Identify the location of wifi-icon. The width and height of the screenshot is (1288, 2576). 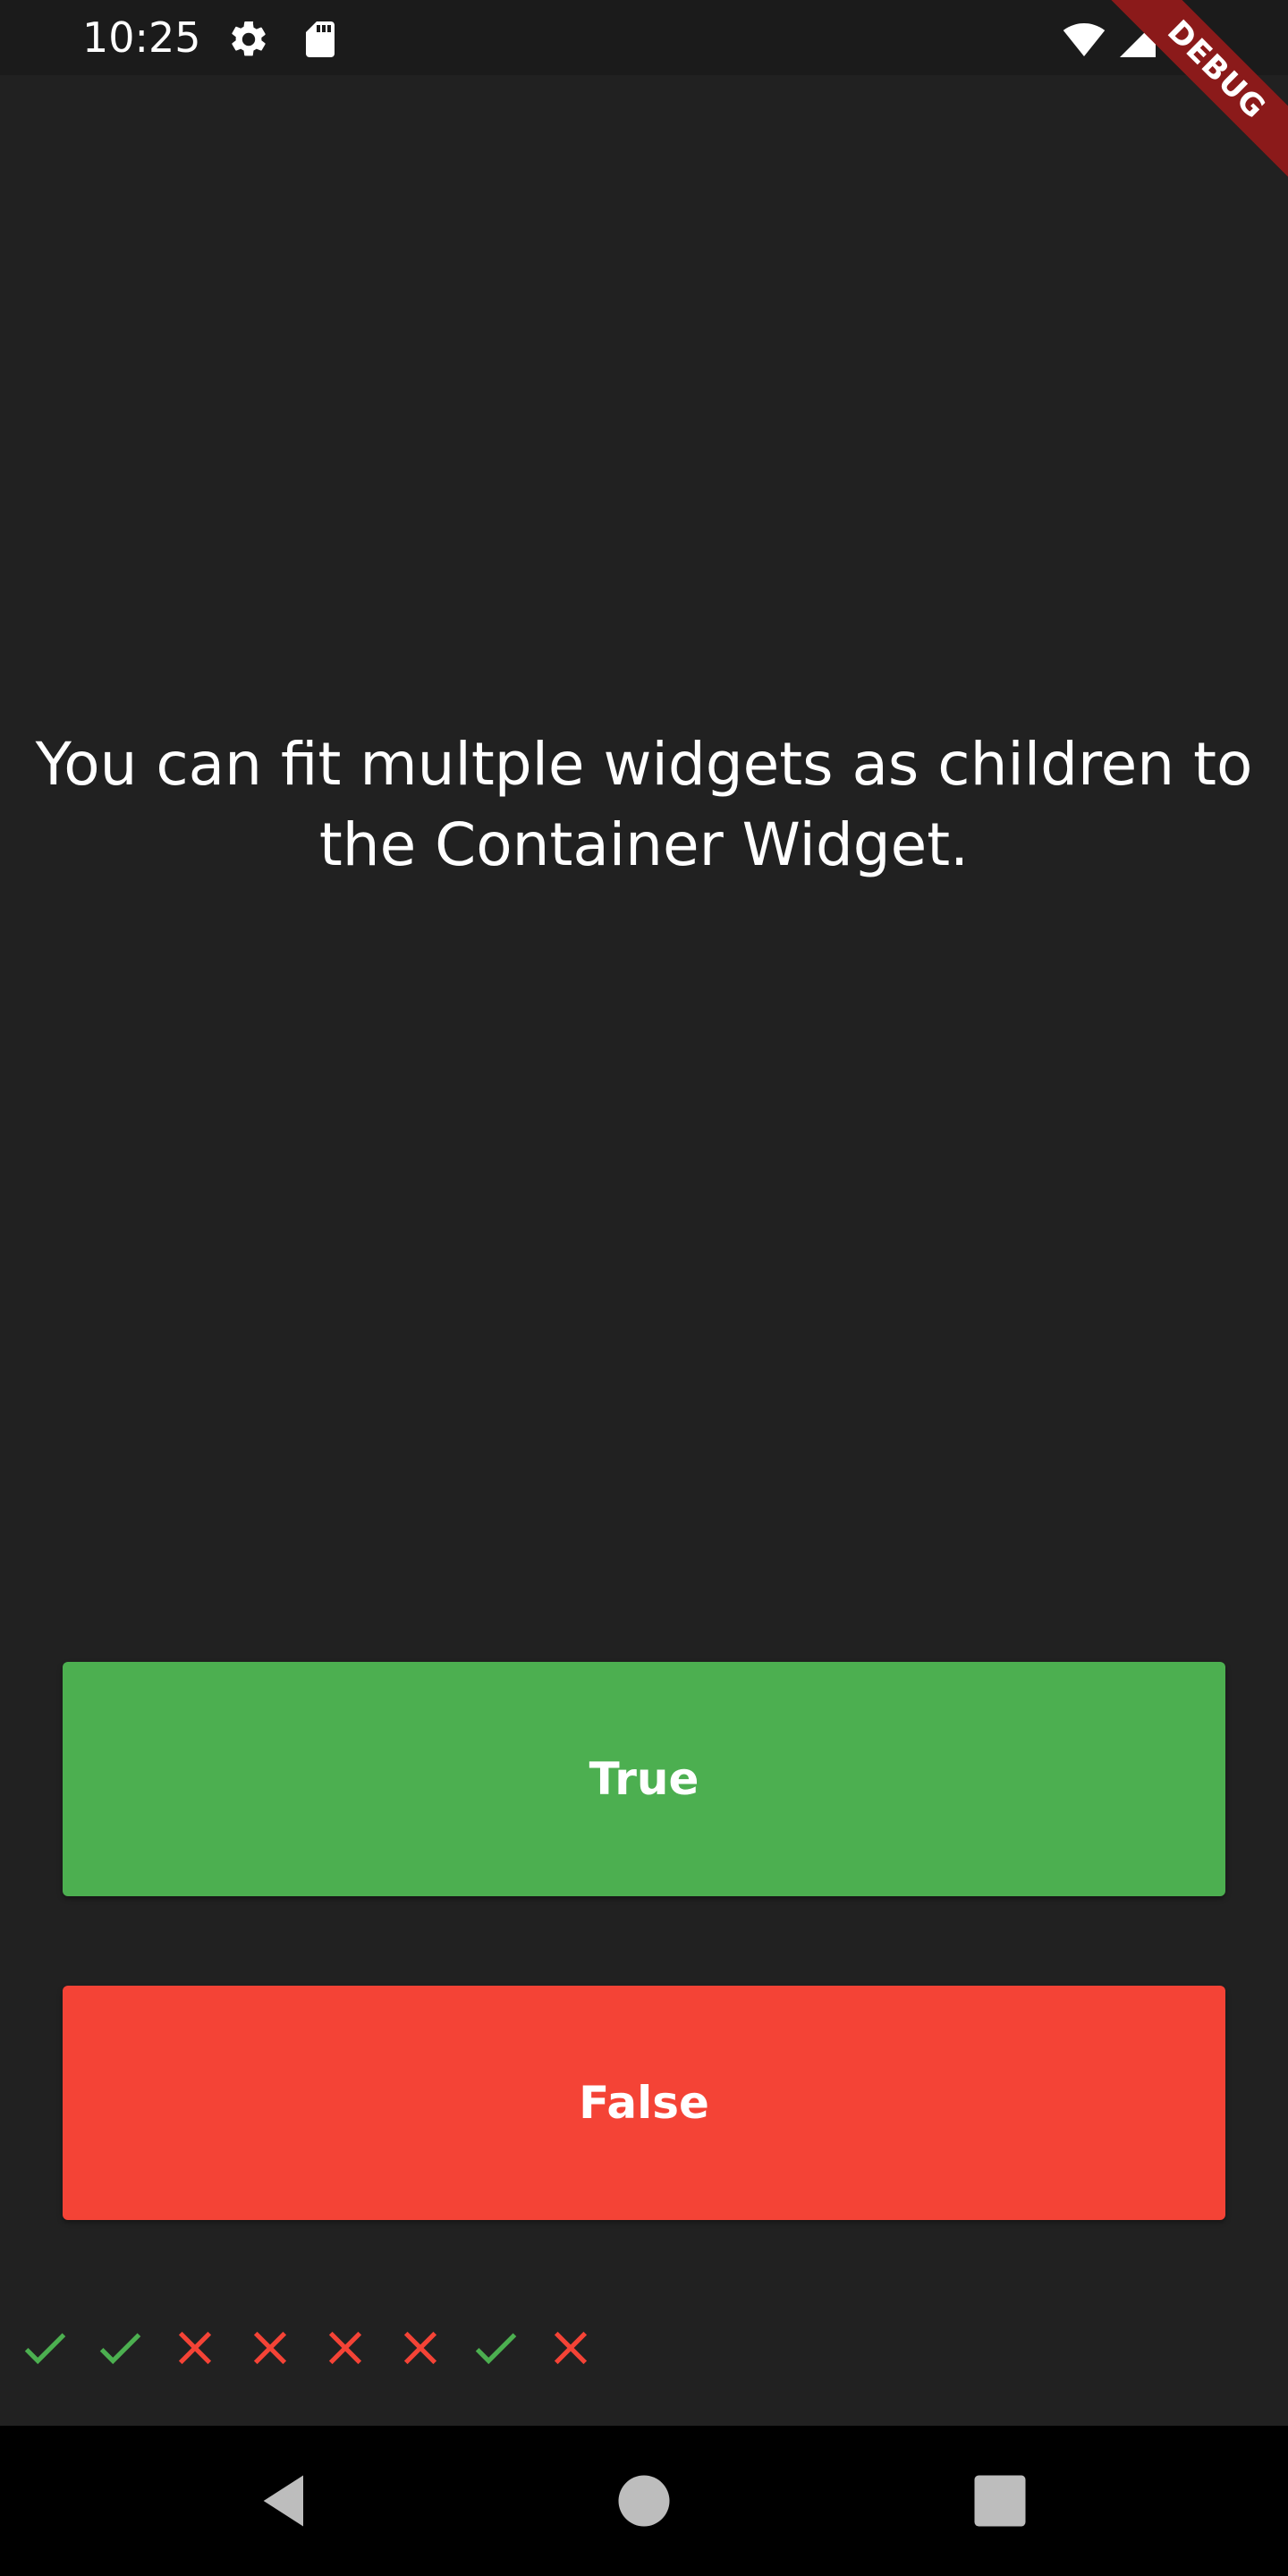
(1084, 39).